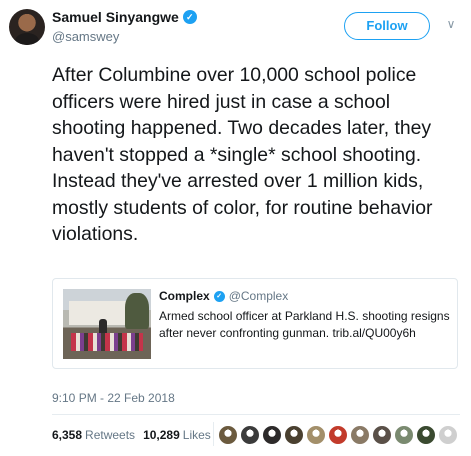 The width and height of the screenshot is (471, 456). I want to click on likes-label: Likes, so click(197, 435).